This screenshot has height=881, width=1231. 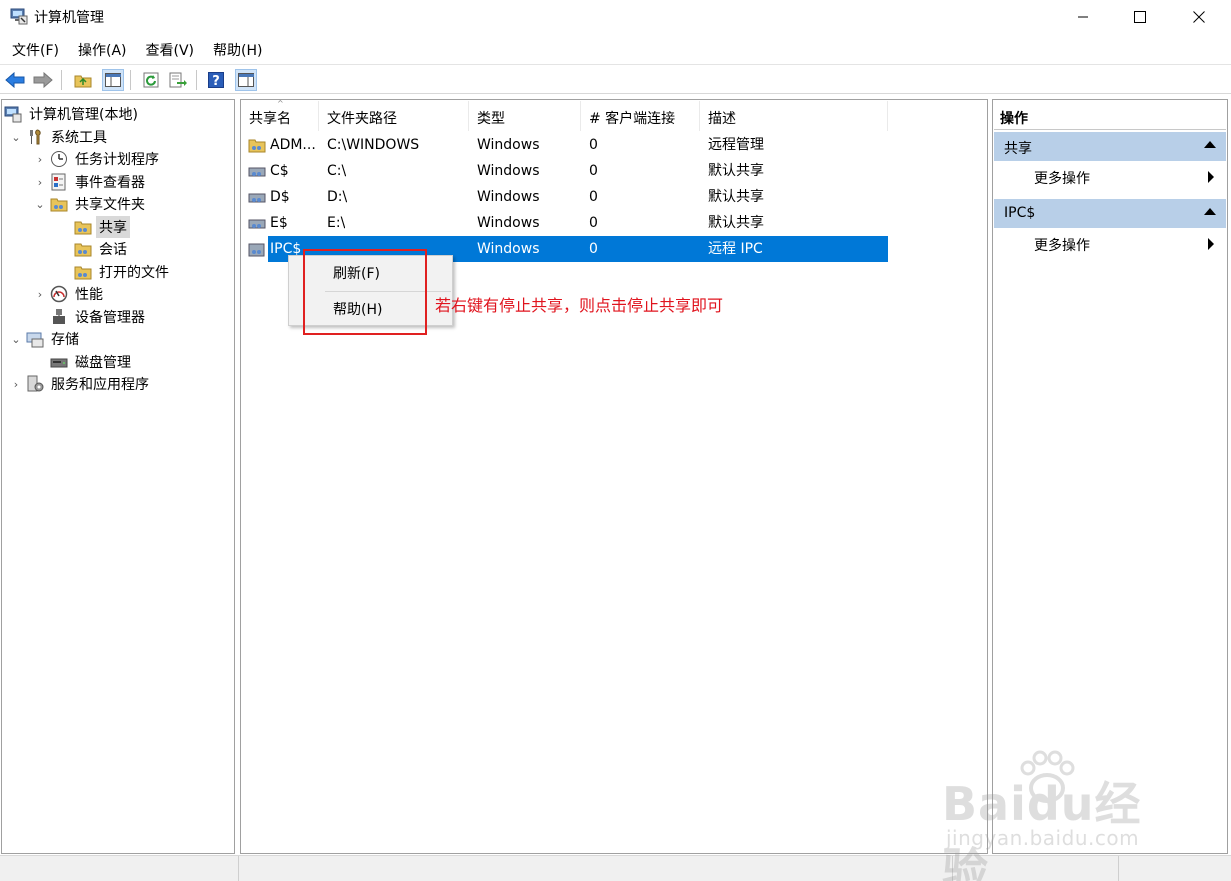 I want to click on status-bar, so click(x=615, y=868).